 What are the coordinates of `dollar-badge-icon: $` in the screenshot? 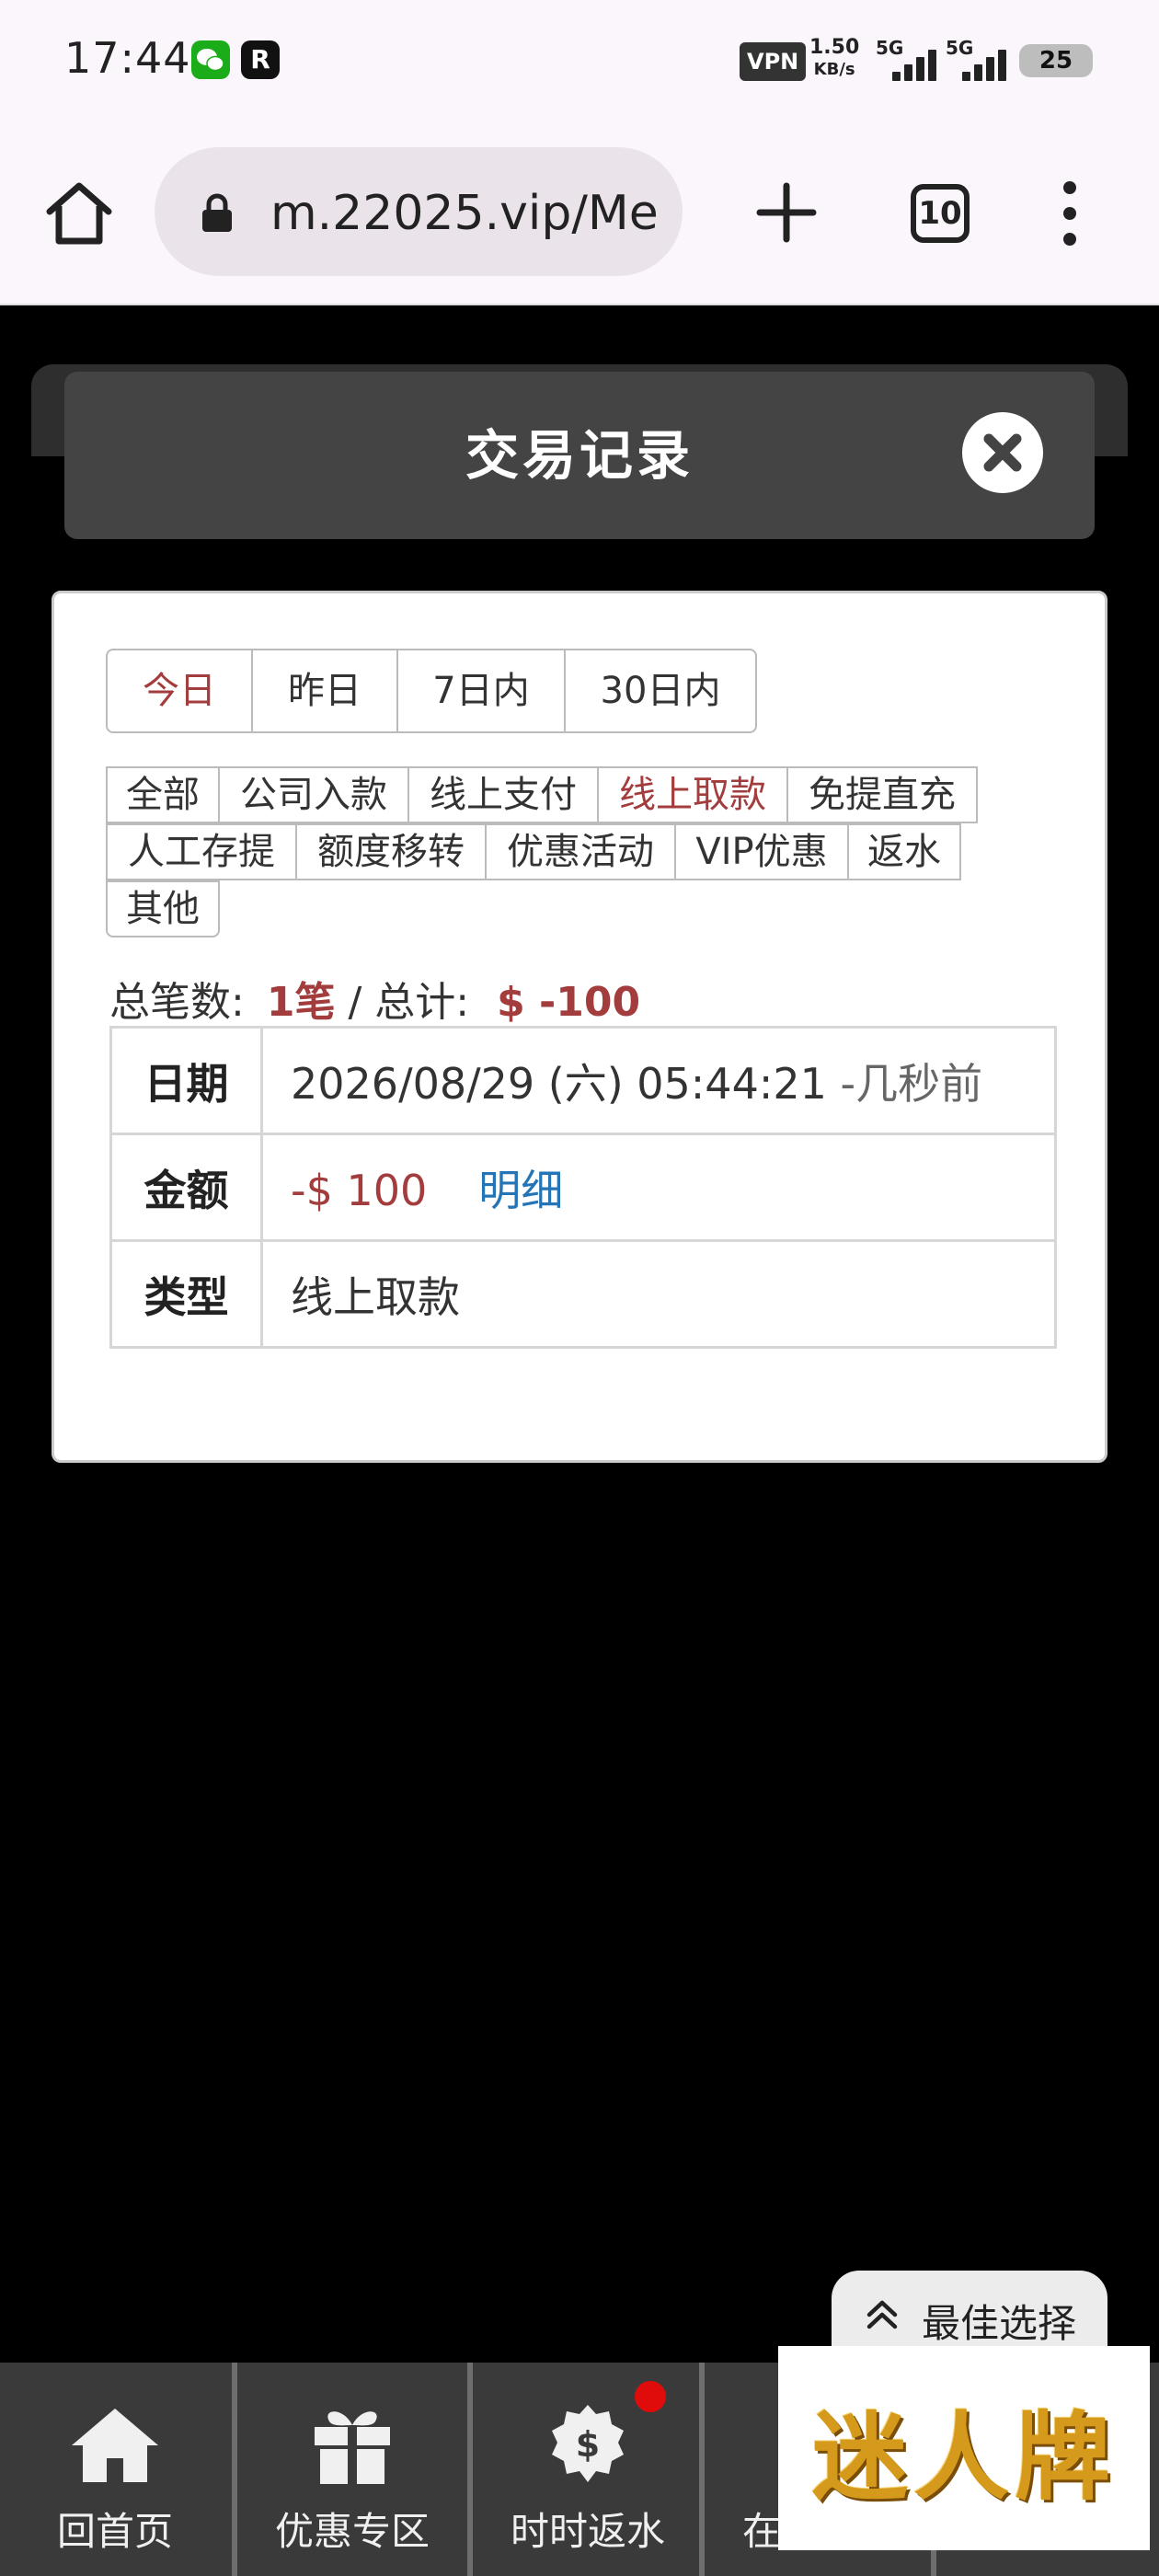 It's located at (588, 2443).